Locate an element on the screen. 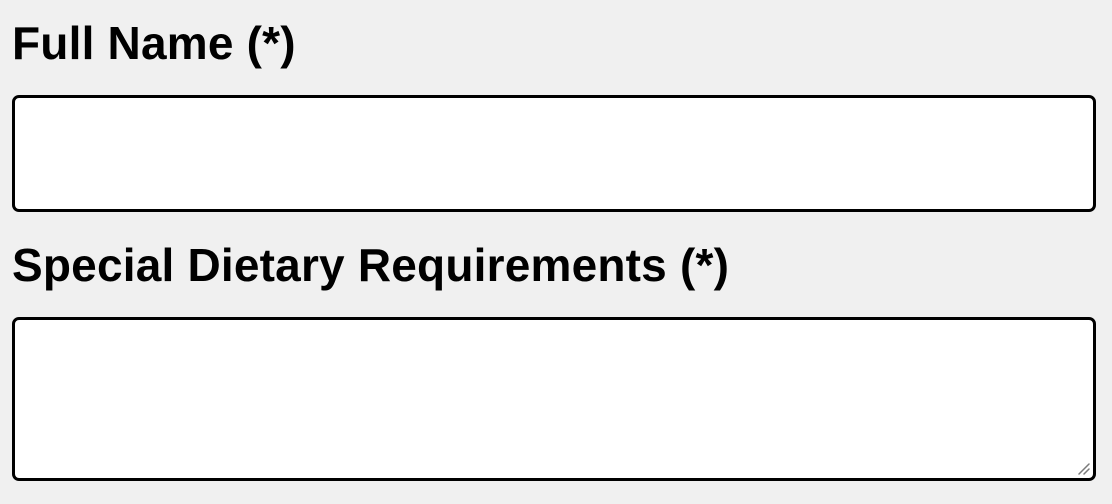 The height and width of the screenshot is (504, 1112). resize-handle-icon is located at coordinates (1083, 468).